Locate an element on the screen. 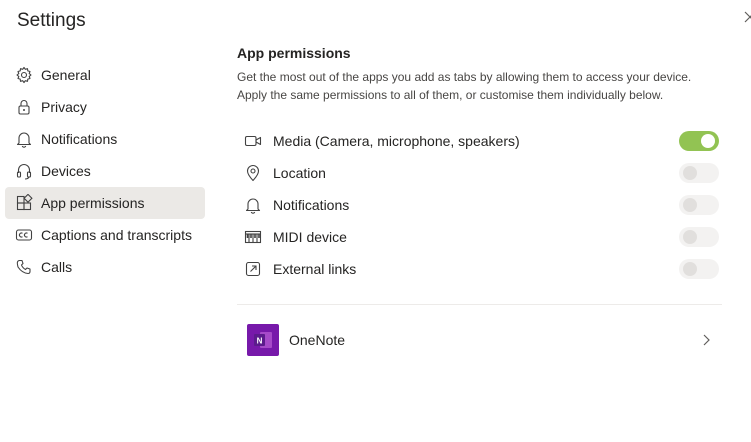 The image size is (751, 442). nav-item-notifications: Notifications is located at coordinates (105, 139).